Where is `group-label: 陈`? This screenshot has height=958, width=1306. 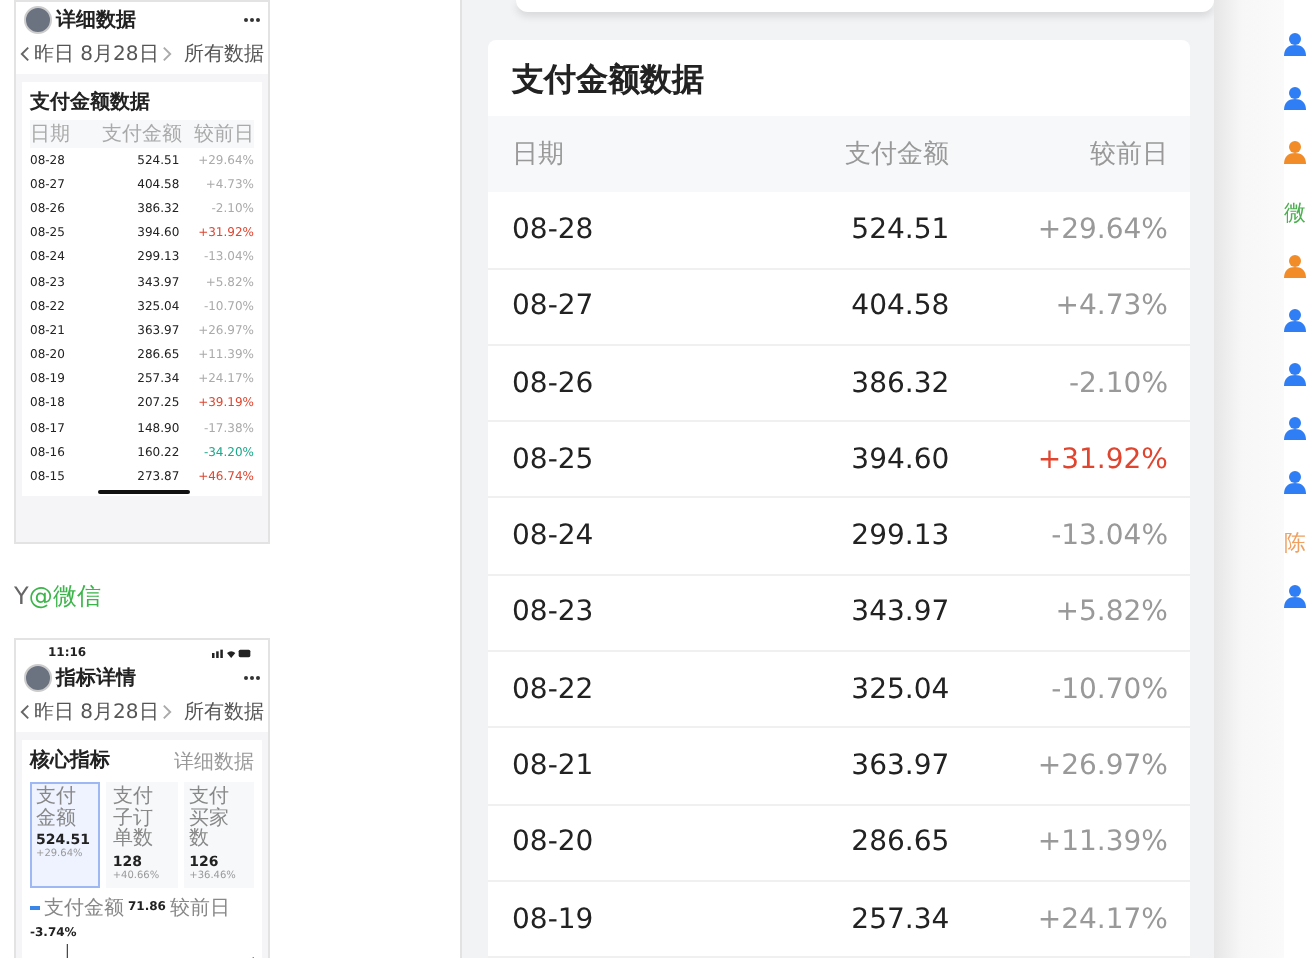 group-label: 陈 is located at coordinates (1295, 544).